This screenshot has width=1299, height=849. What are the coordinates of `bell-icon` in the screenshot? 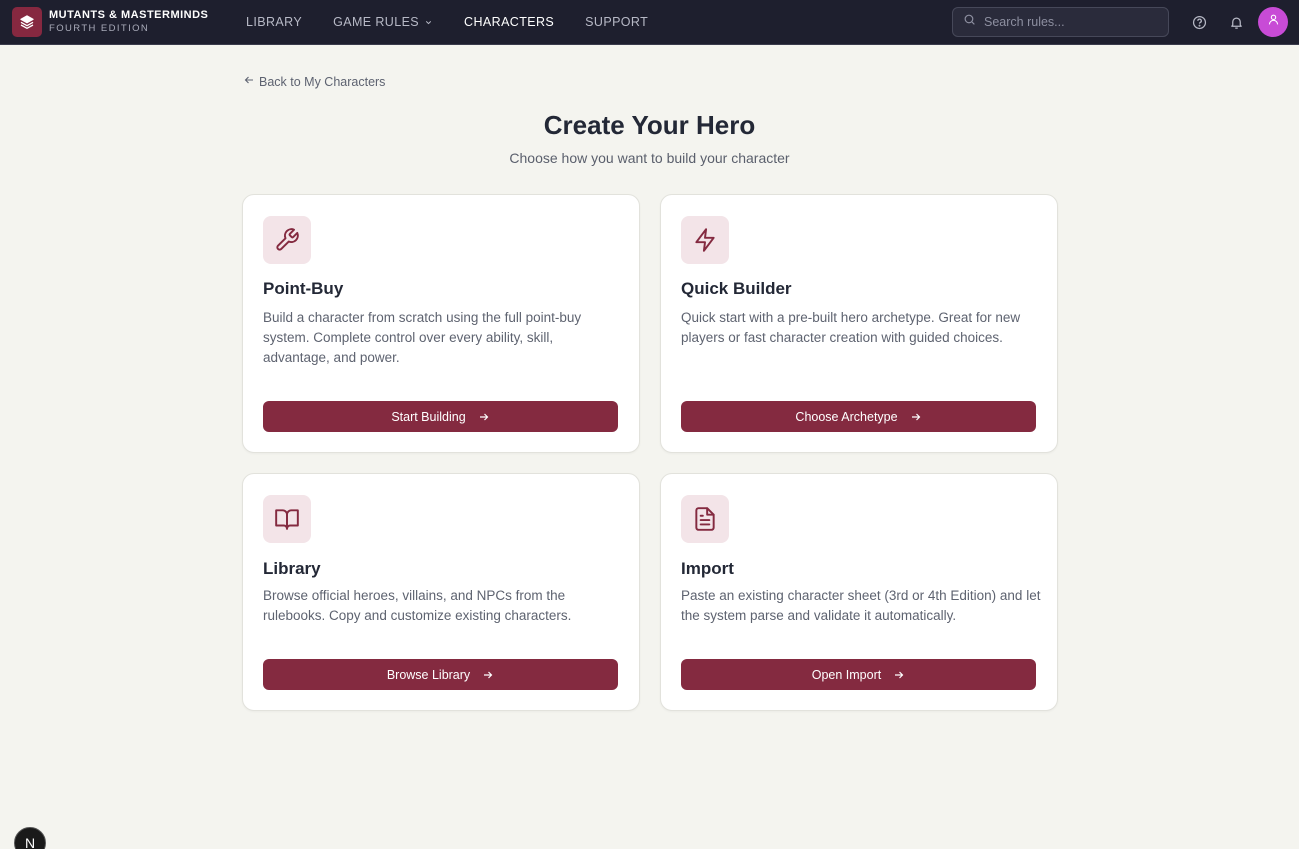 It's located at (1236, 22).